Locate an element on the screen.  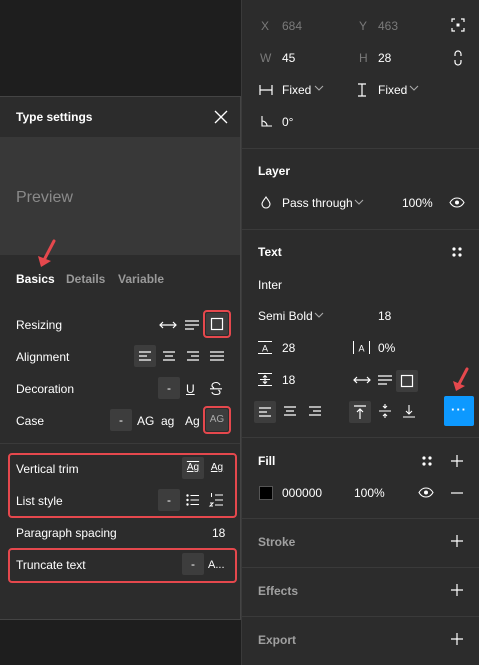
font-size-input: 18 is located at coordinates (384, 316).